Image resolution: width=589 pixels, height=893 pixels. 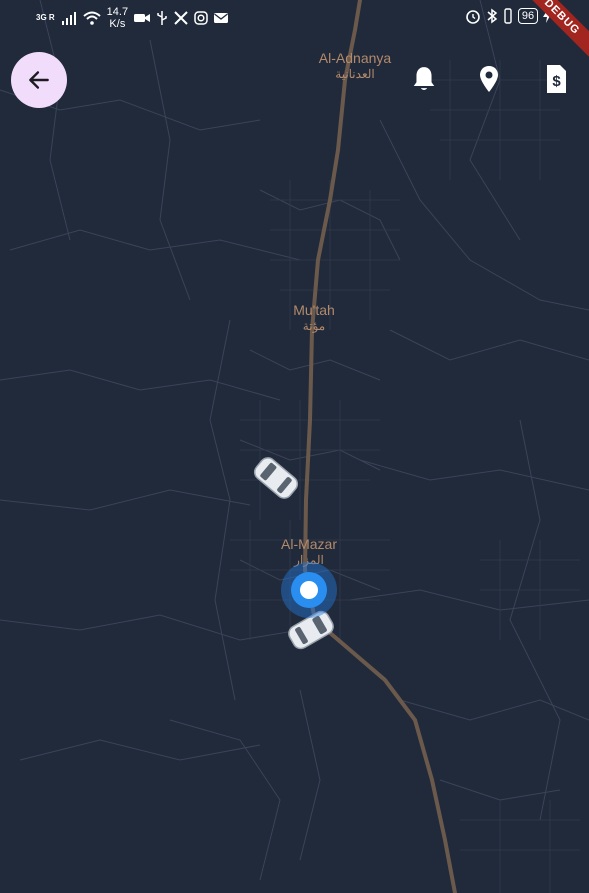 I want to click on video-camera-icon, so click(x=142, y=18).